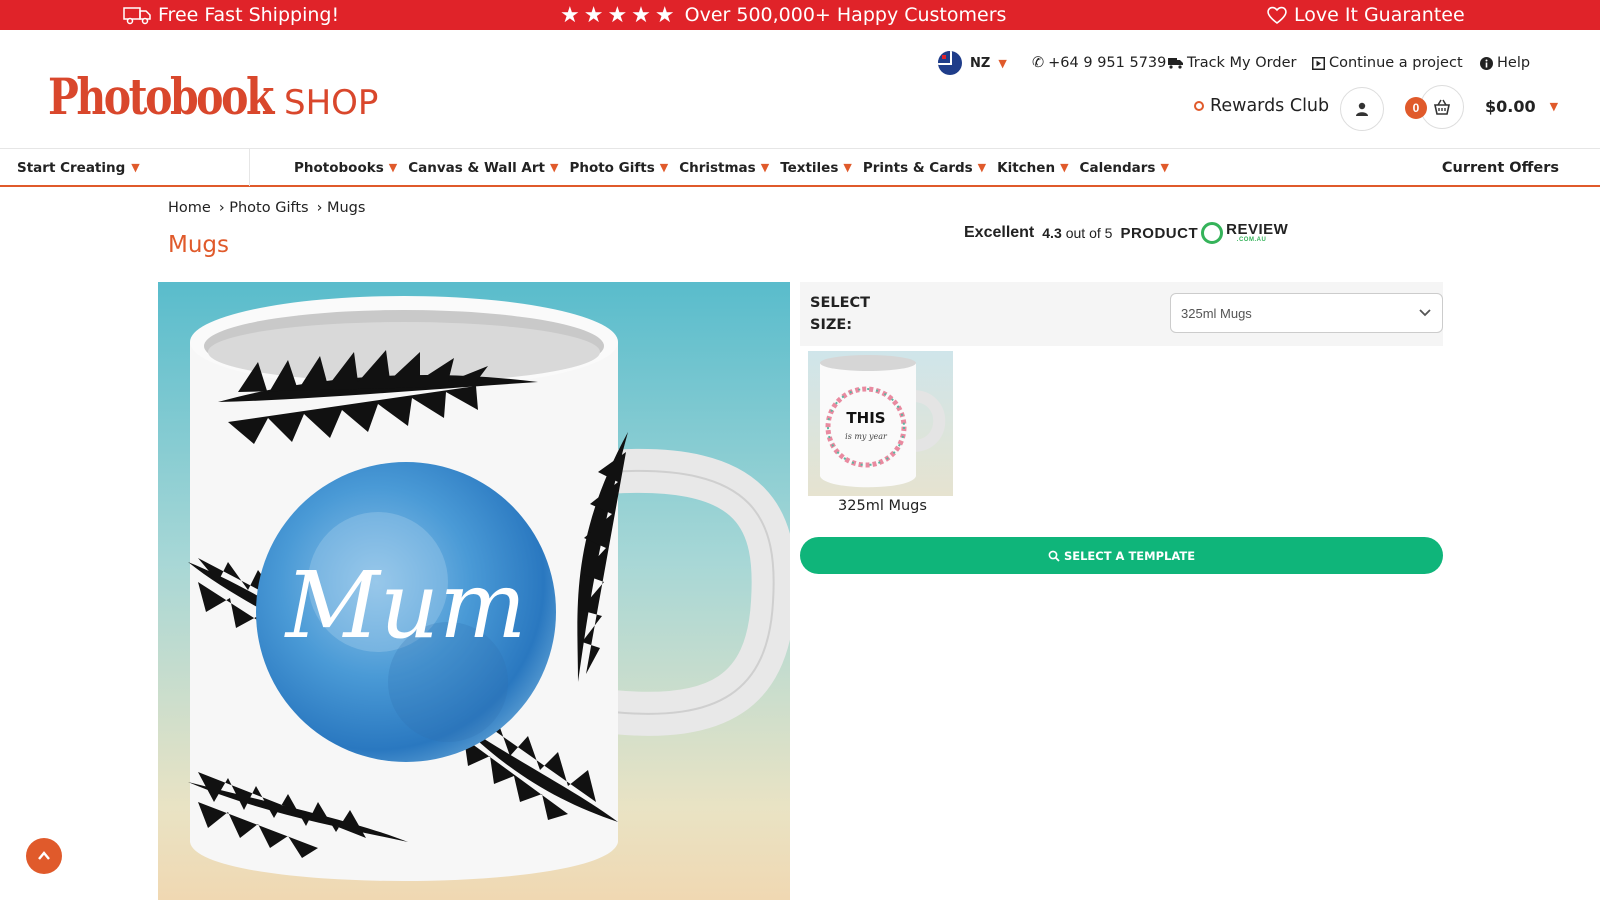  I want to click on size-option-label: 325ml Mugs, so click(882, 506).